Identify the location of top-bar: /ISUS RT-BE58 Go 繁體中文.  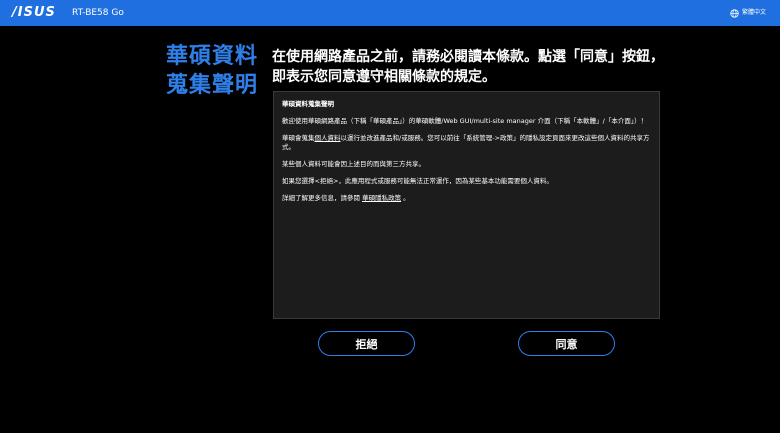
(390, 13).